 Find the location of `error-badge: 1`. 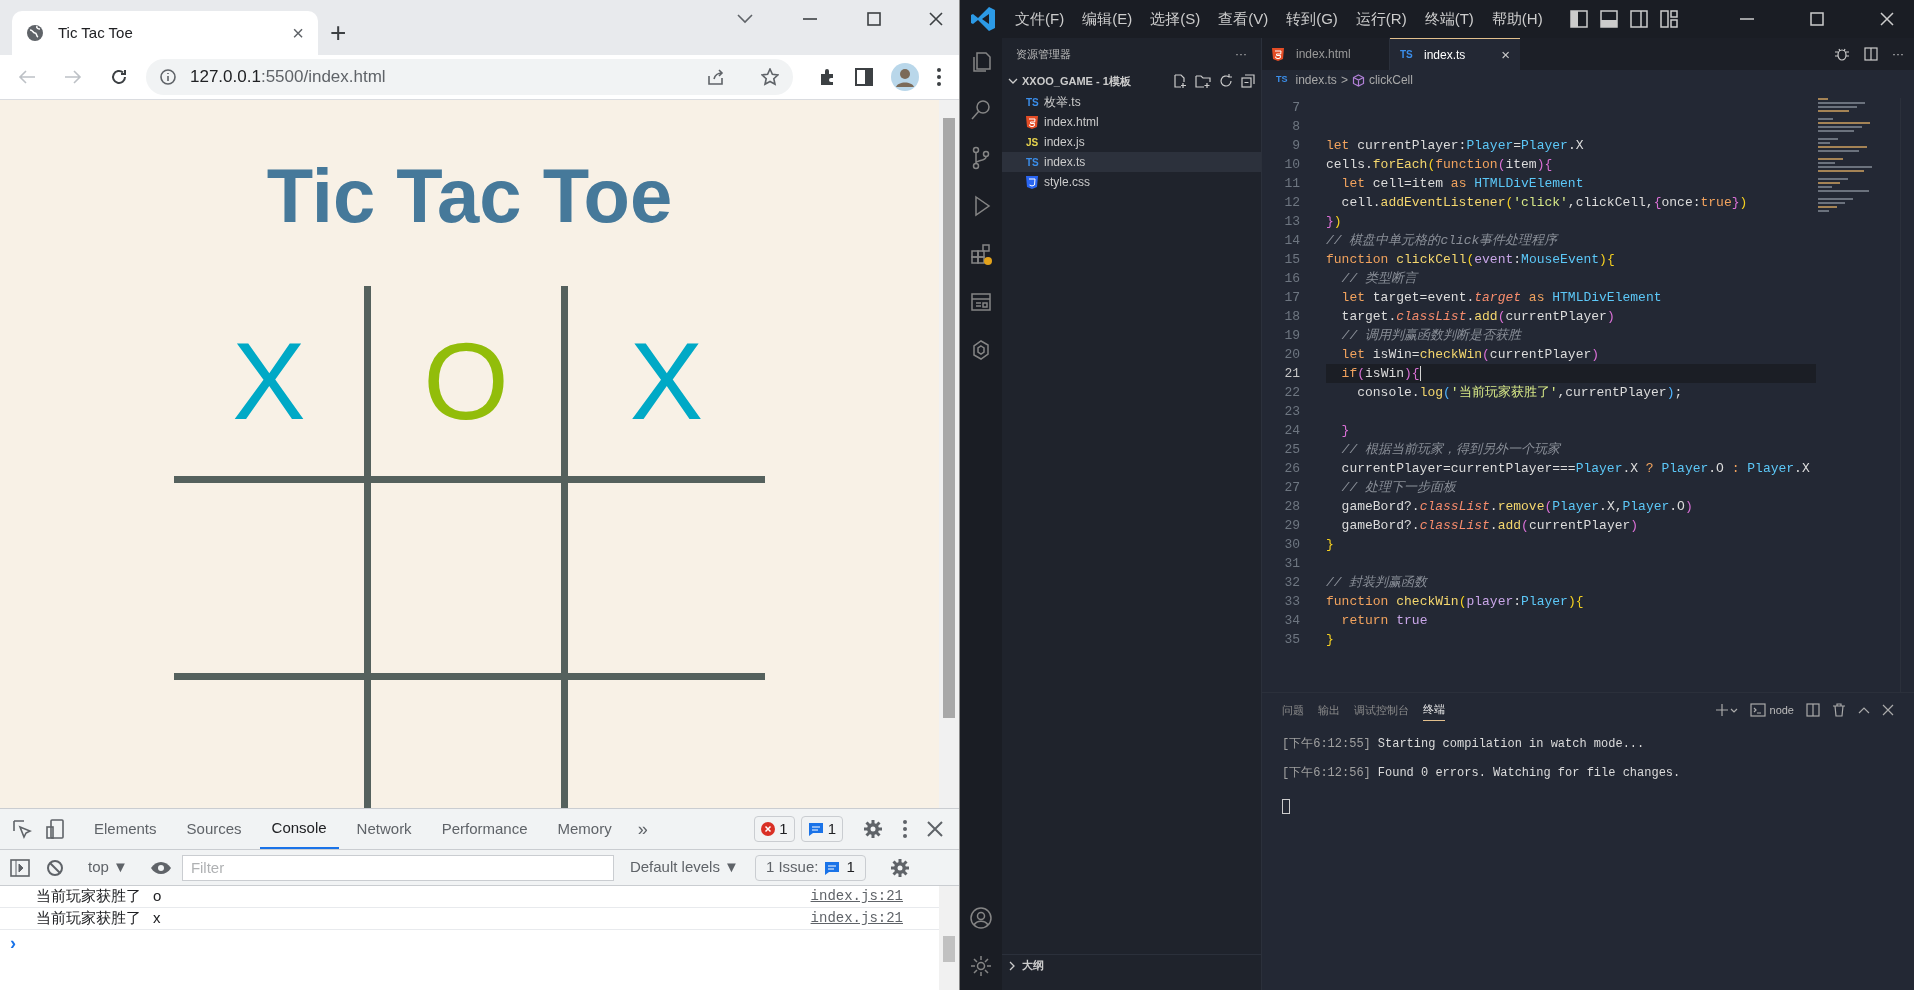

error-badge: 1 is located at coordinates (774, 829).